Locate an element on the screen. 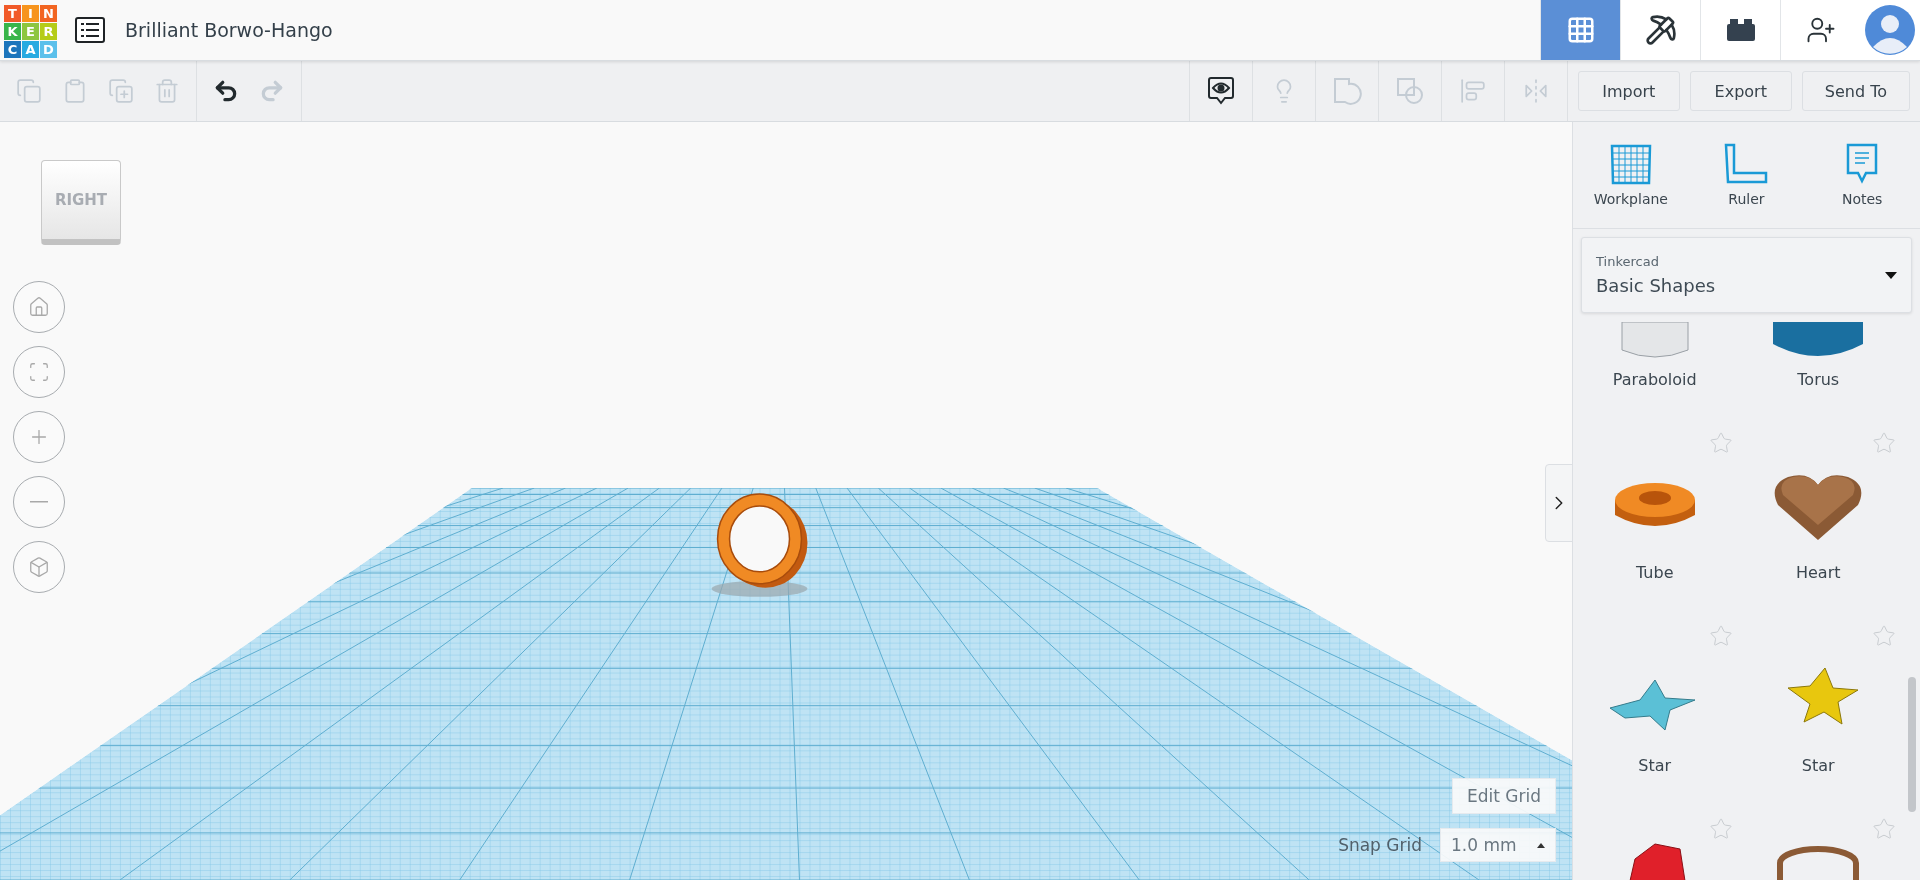 The height and width of the screenshot is (880, 1920). logo-letter: N is located at coordinates (48, 13).